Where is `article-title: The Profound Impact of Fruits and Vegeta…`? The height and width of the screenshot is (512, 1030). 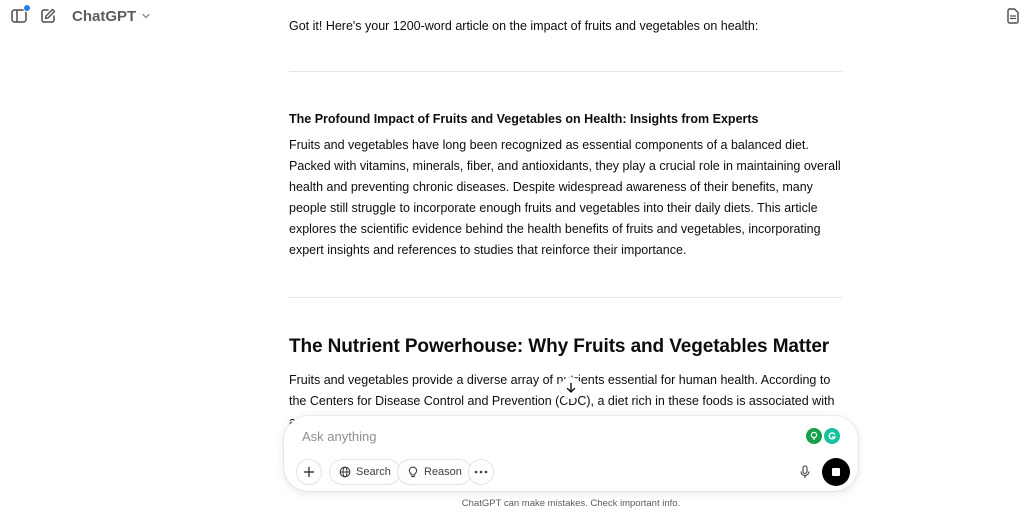 article-title: The Profound Impact of Fruits and Vegeta… is located at coordinates (524, 119).